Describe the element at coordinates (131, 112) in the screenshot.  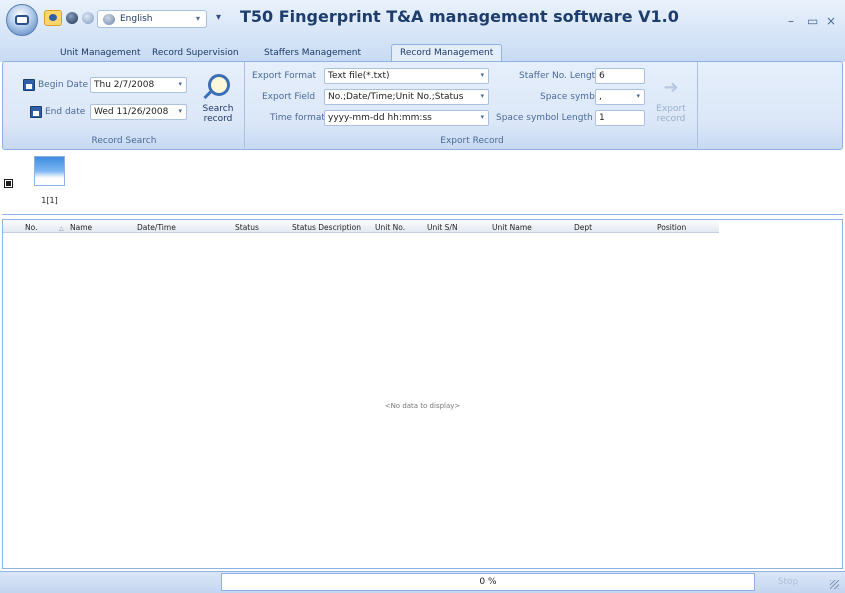
I see `end-date-value: Wed 11/26/2008` at that location.